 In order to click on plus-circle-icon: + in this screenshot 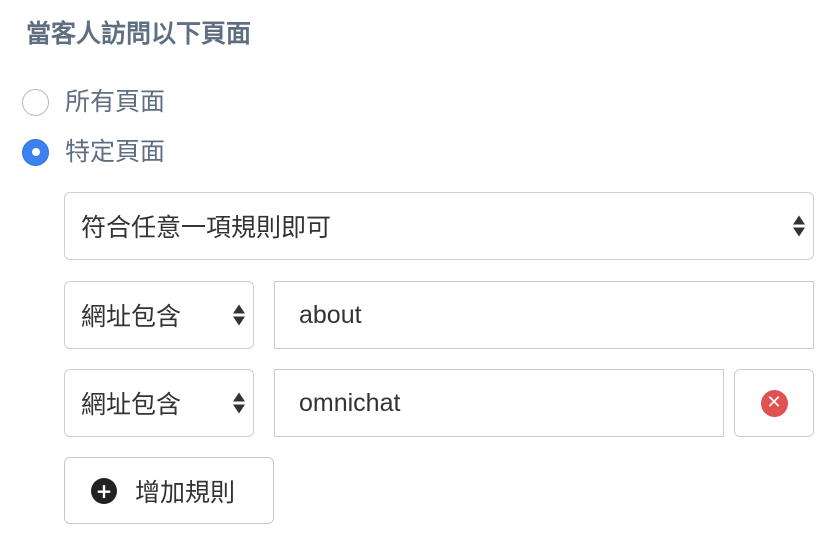, I will do `click(104, 490)`.